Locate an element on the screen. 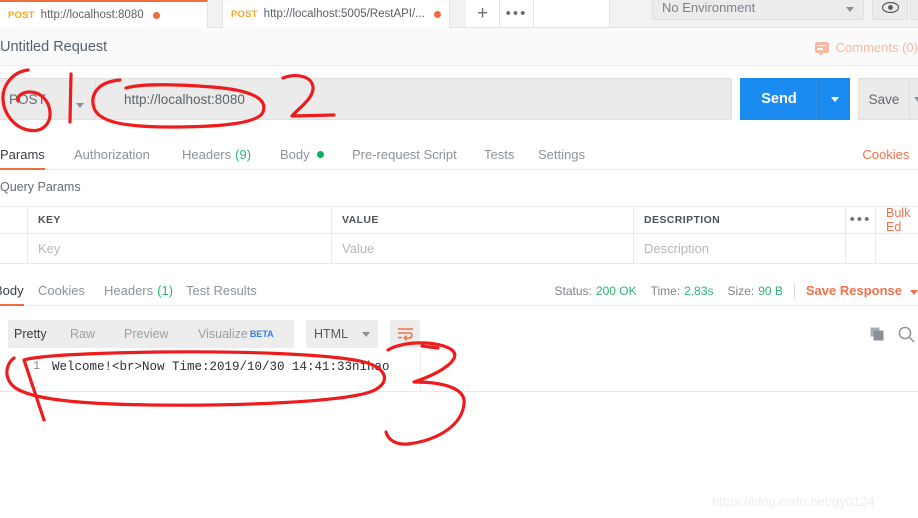 This screenshot has width=918, height=518. status-value: 200 OK is located at coordinates (616, 290).